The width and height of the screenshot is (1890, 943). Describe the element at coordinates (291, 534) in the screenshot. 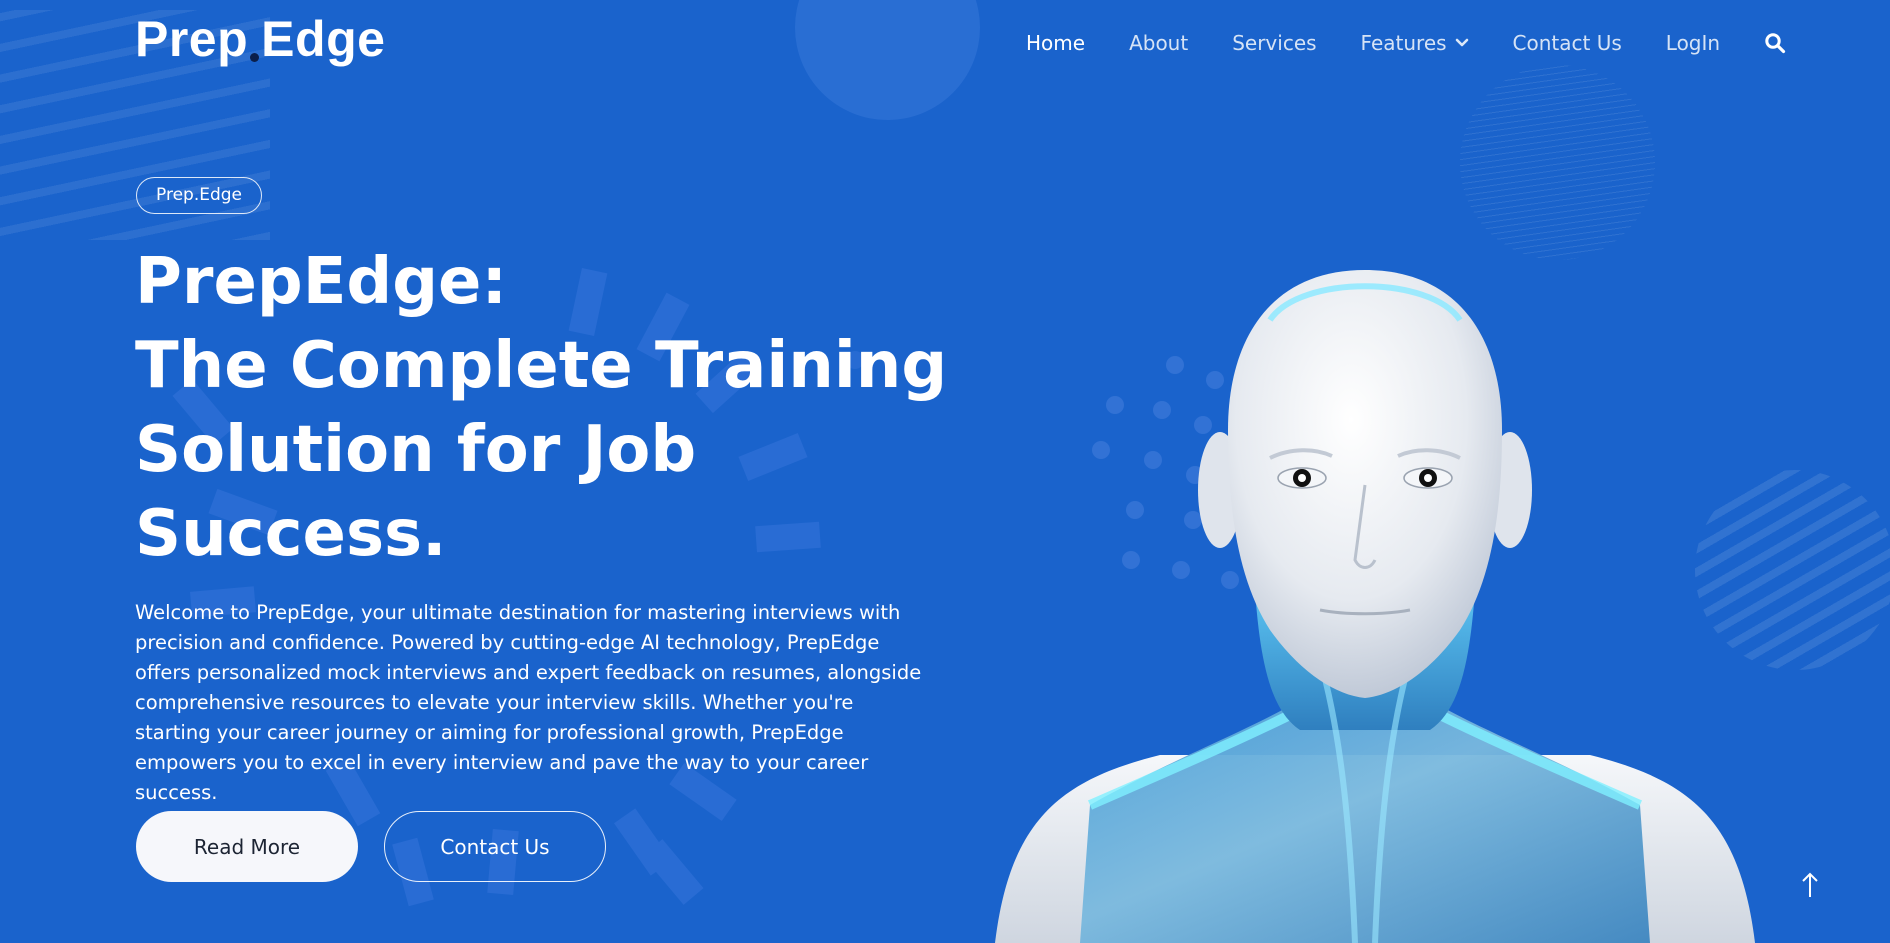

I see `headline-line: Success.` at that location.